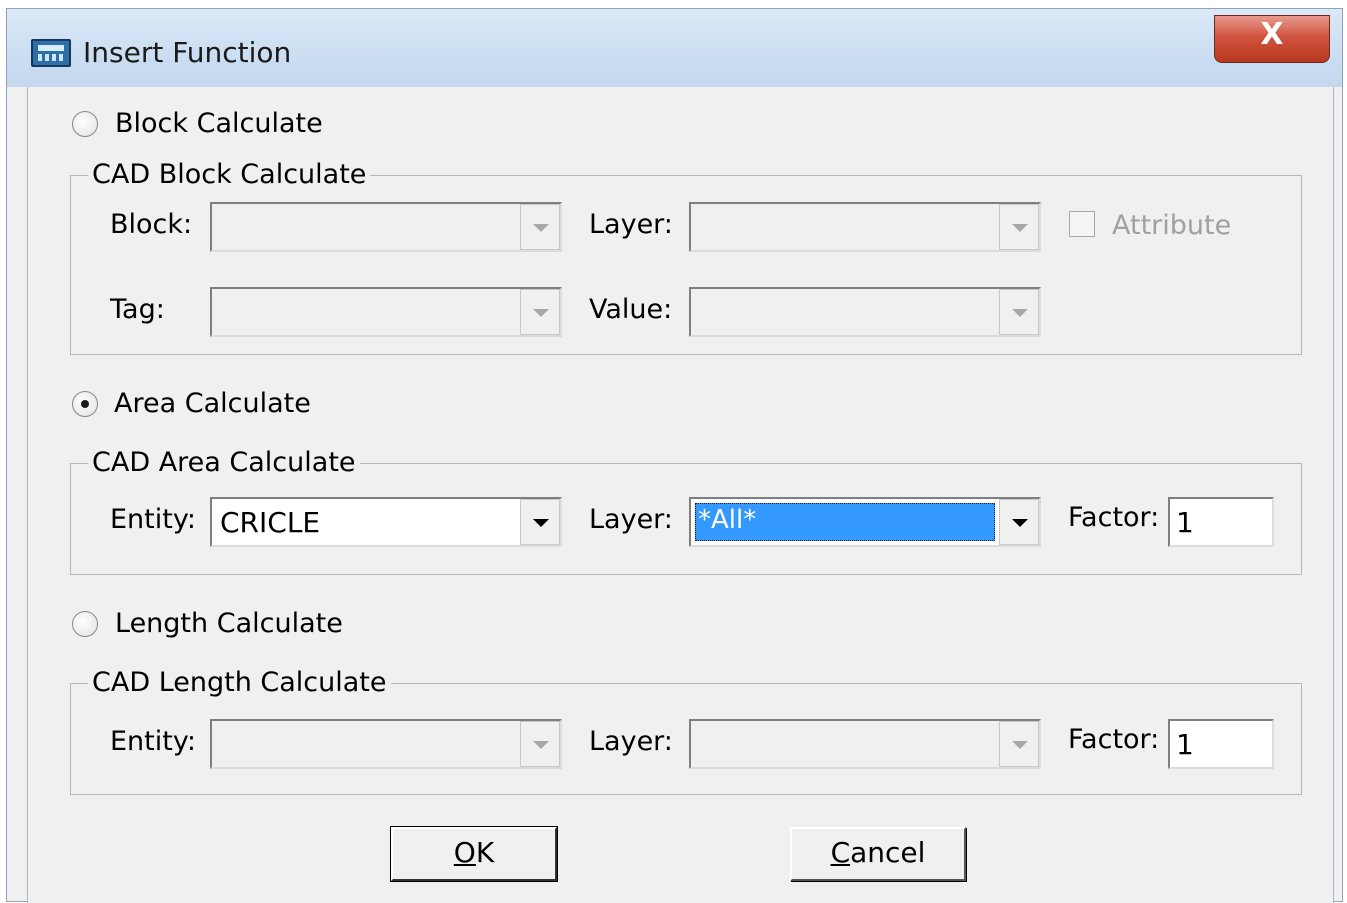 The width and height of the screenshot is (1347, 903). I want to click on radio-selected-dot, so click(85, 404).